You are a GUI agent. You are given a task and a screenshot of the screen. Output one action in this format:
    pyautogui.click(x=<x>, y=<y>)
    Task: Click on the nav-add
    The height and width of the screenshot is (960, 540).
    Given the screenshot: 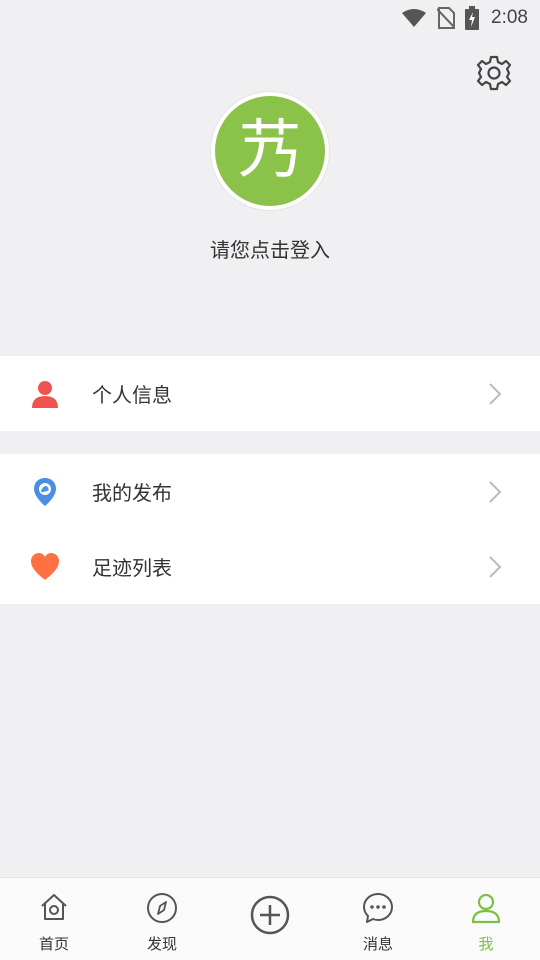 What is the action you would take?
    pyautogui.click(x=270, y=919)
    